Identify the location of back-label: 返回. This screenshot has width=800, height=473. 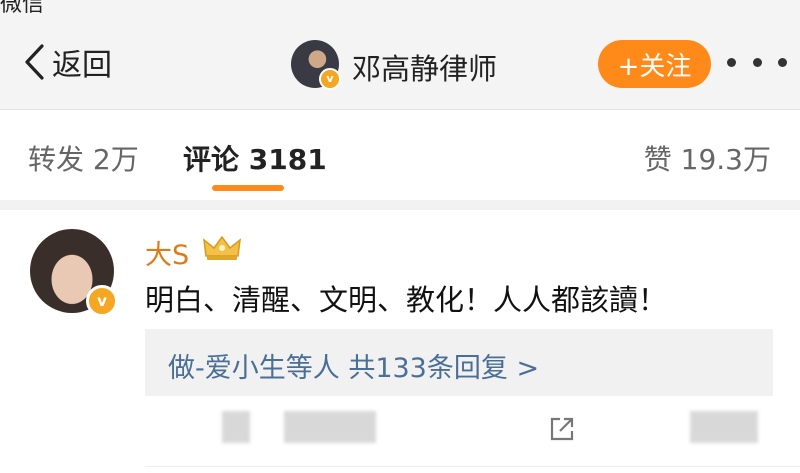
(82, 65).